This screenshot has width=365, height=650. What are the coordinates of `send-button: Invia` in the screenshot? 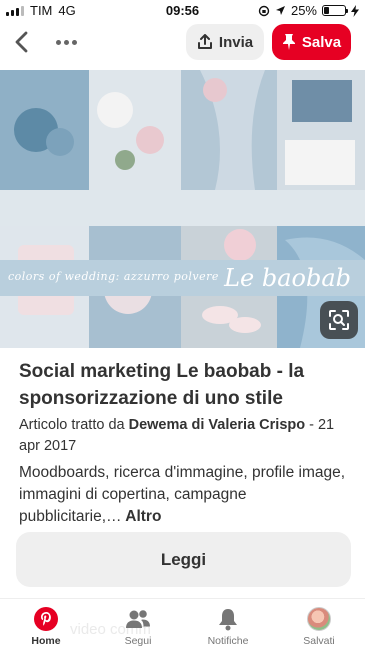 It's located at (225, 42).